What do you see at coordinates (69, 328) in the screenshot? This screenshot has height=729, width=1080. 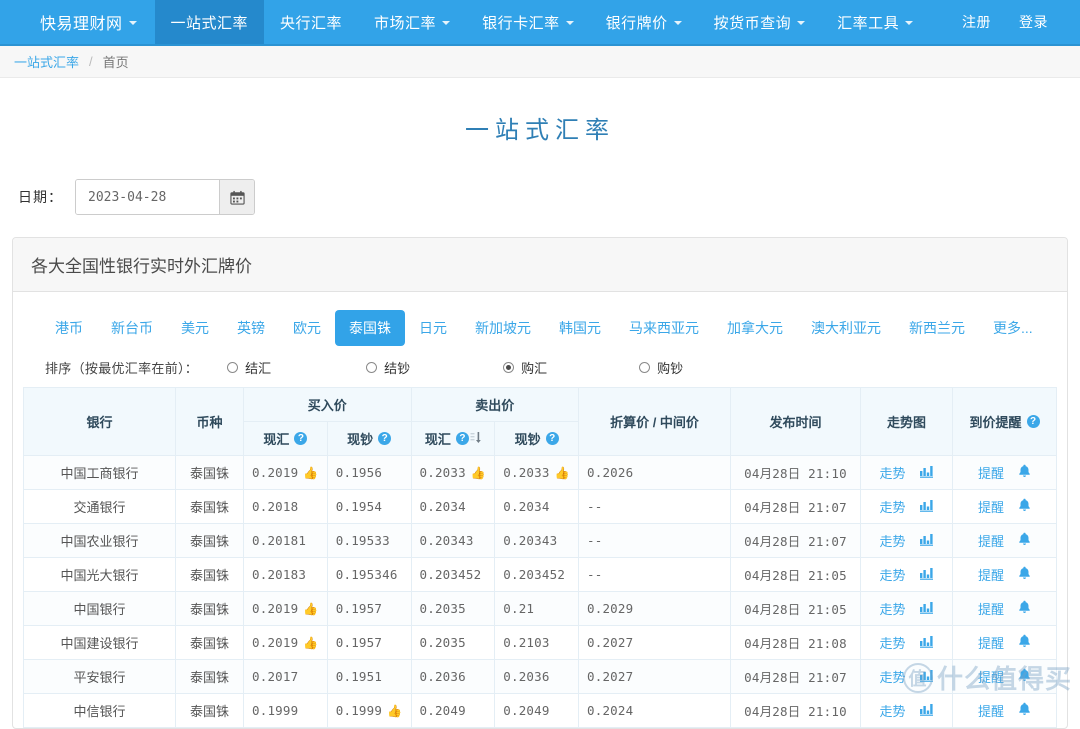 I see `currency-tab-hkd: 港币` at bounding box center [69, 328].